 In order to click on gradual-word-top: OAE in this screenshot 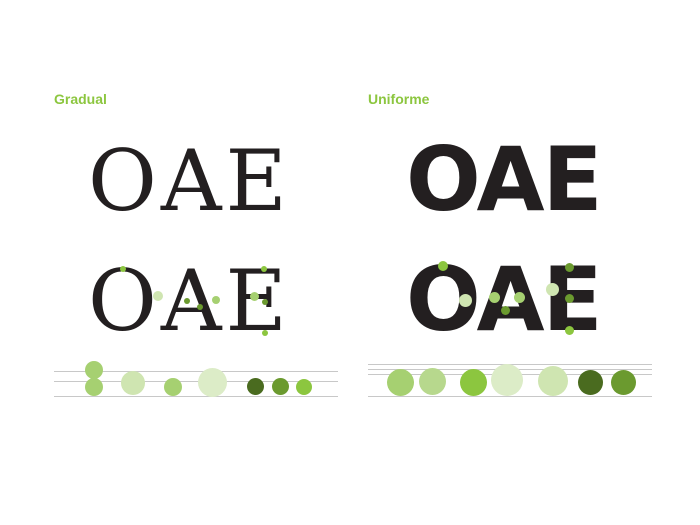, I will do `click(189, 181)`.